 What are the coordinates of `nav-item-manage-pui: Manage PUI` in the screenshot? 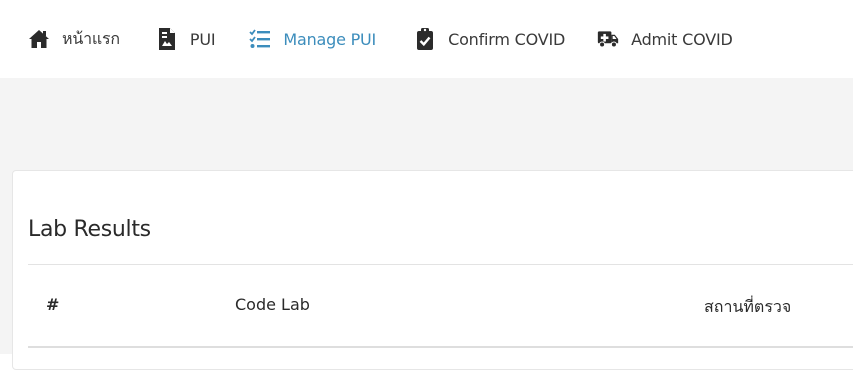 It's located at (312, 39).